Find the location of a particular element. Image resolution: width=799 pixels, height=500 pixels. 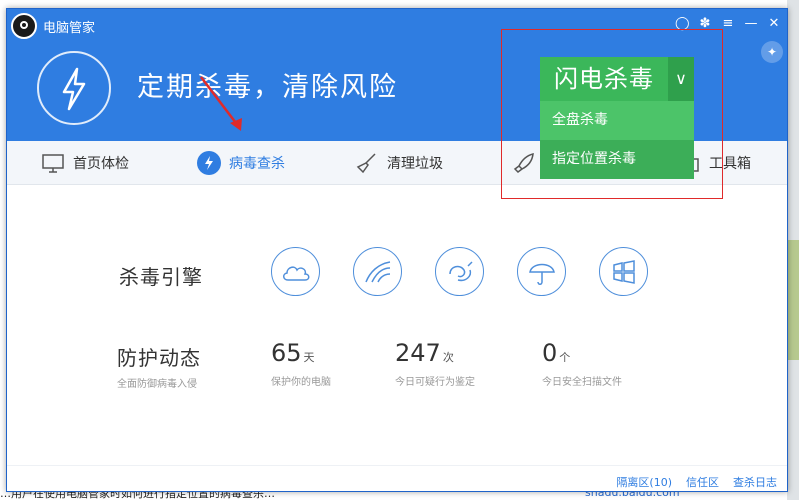

background-image-fragment is located at coordinates (793, 300).